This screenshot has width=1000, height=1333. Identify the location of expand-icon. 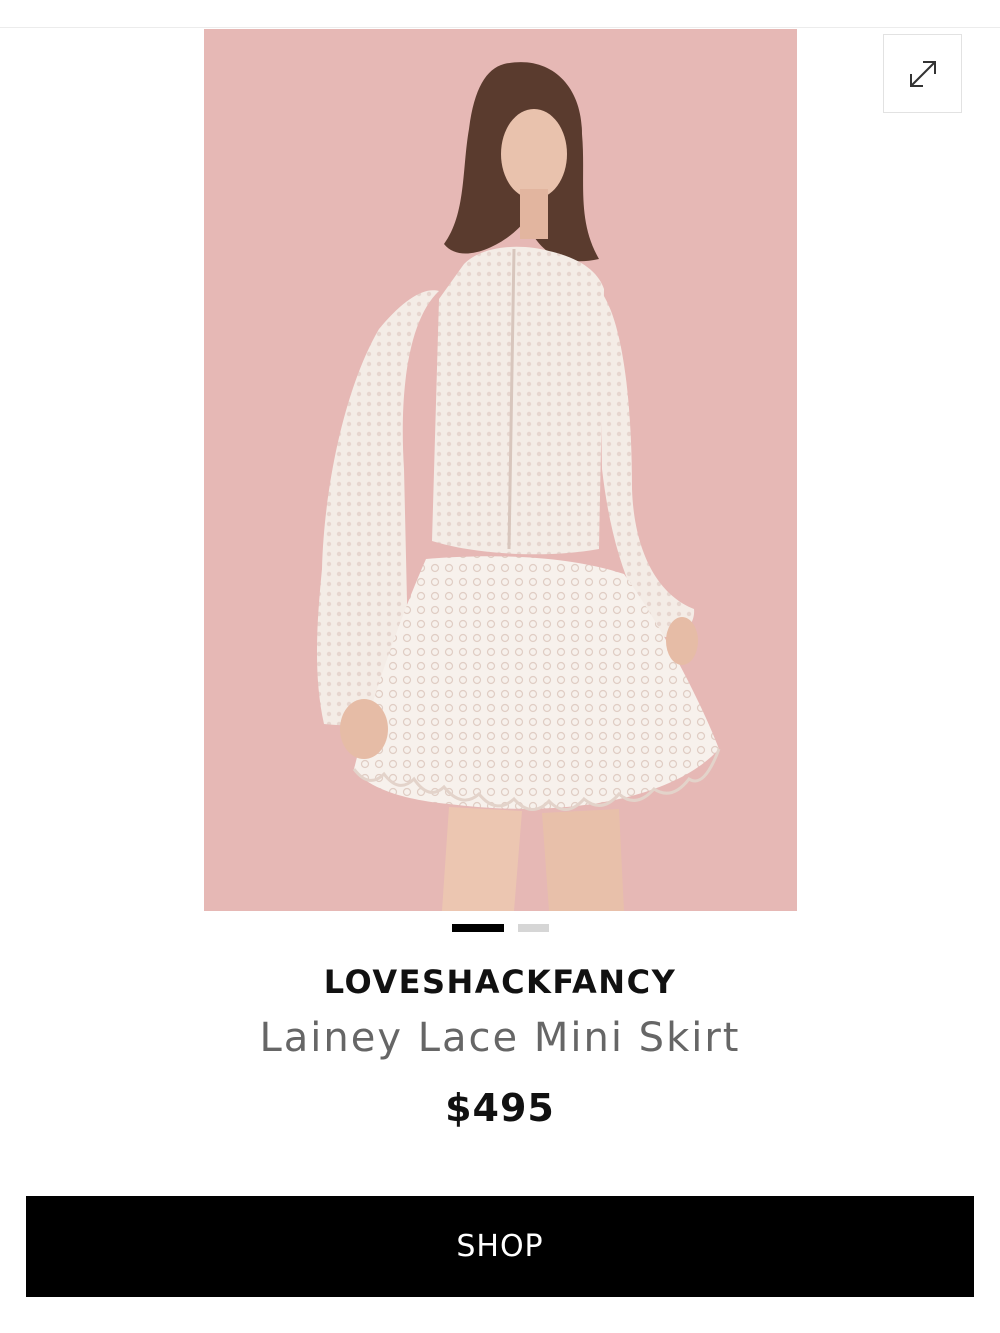
(922, 73).